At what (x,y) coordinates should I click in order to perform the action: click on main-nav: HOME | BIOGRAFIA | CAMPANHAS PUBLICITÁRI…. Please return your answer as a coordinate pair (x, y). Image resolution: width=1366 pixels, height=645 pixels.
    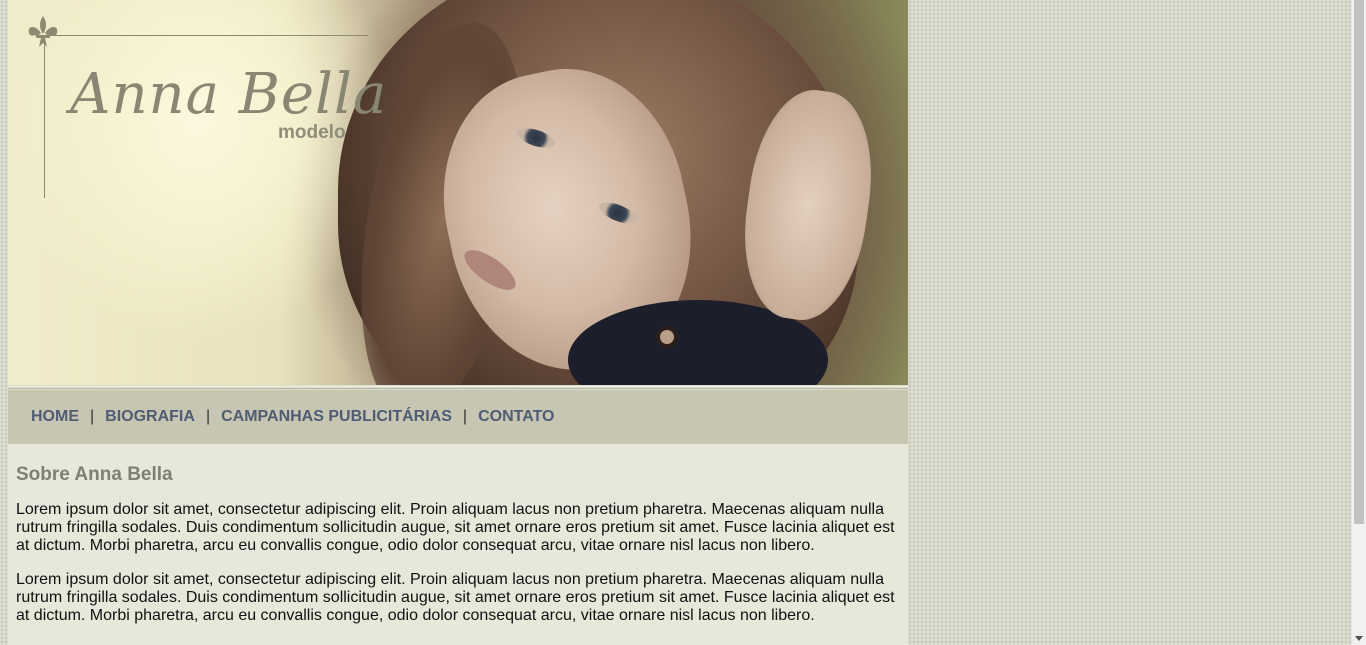
    Looking at the image, I should click on (458, 417).